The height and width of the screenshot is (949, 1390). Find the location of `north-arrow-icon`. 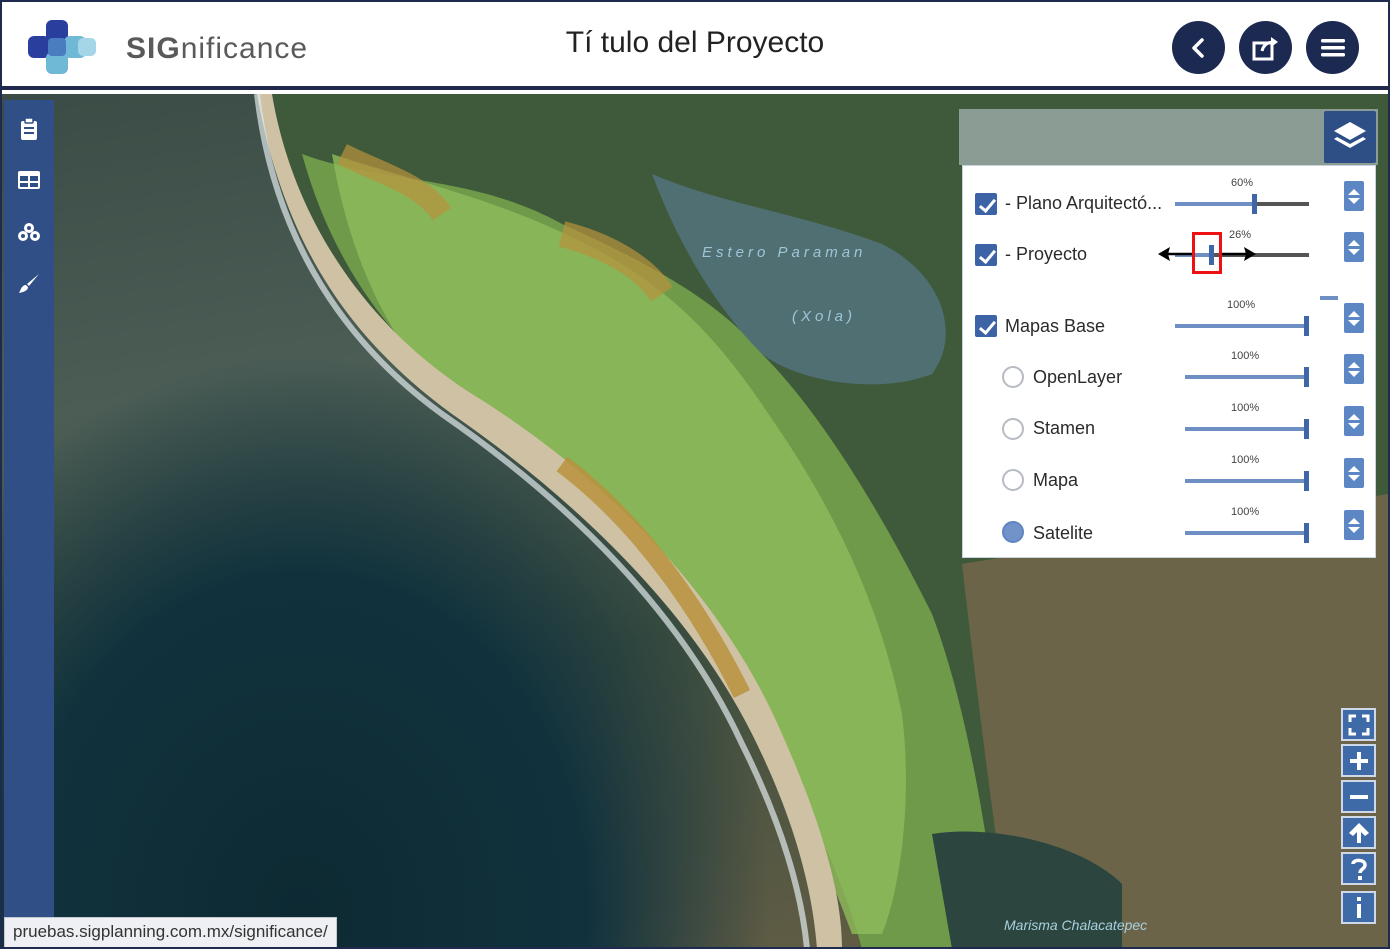

north-arrow-icon is located at coordinates (1358, 832).